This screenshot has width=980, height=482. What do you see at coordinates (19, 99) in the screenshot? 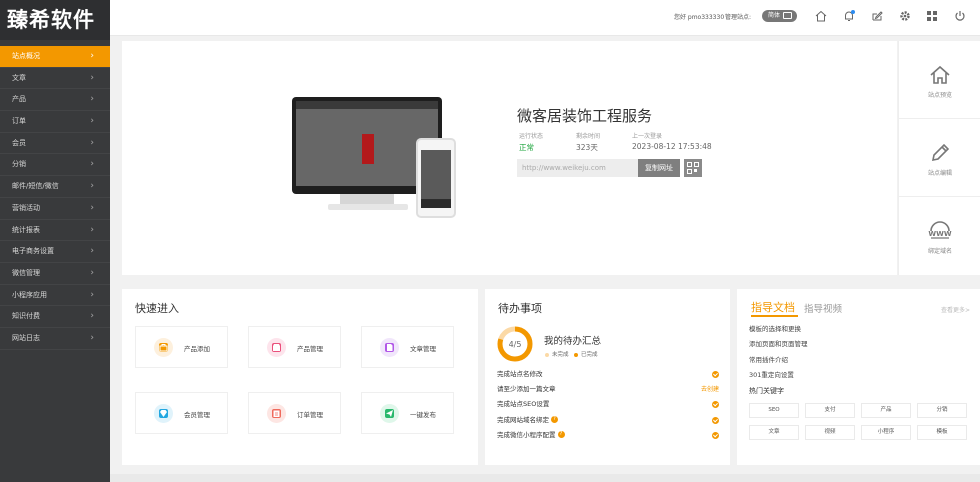
I see `sidebar-item-label: 产品` at bounding box center [19, 99].